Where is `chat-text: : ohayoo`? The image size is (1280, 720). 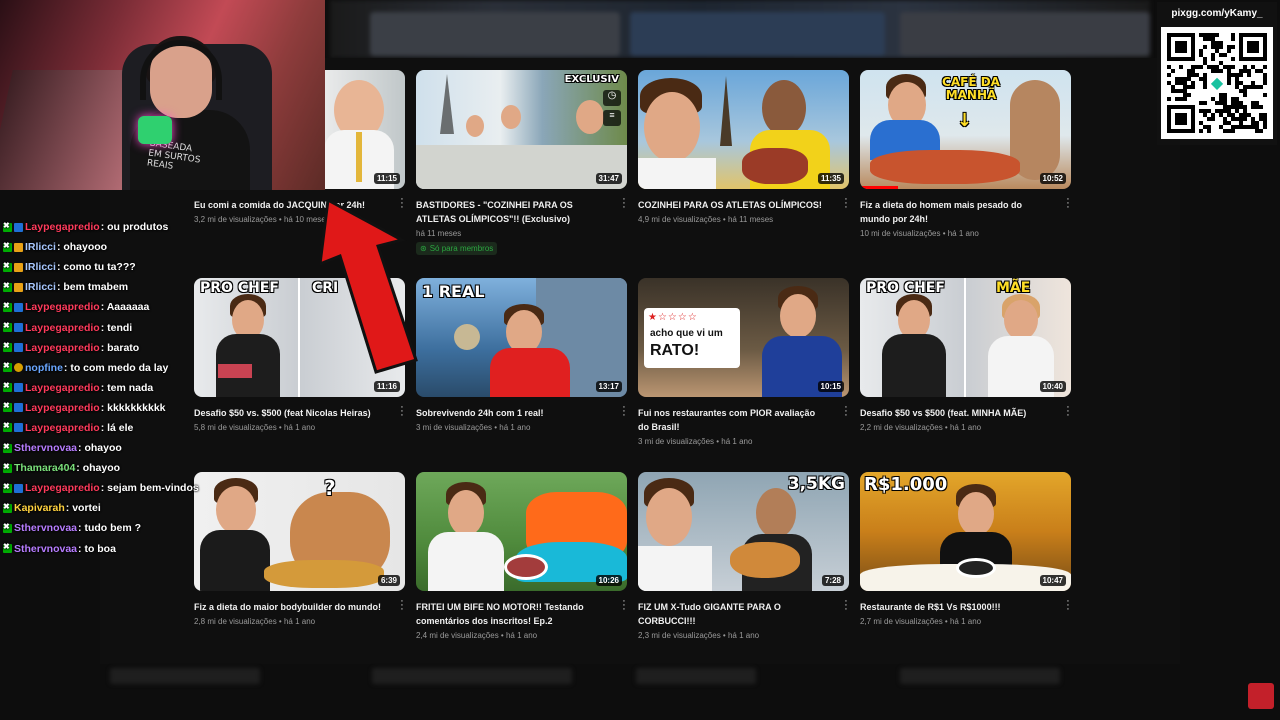 chat-text: : ohayoo is located at coordinates (98, 468).